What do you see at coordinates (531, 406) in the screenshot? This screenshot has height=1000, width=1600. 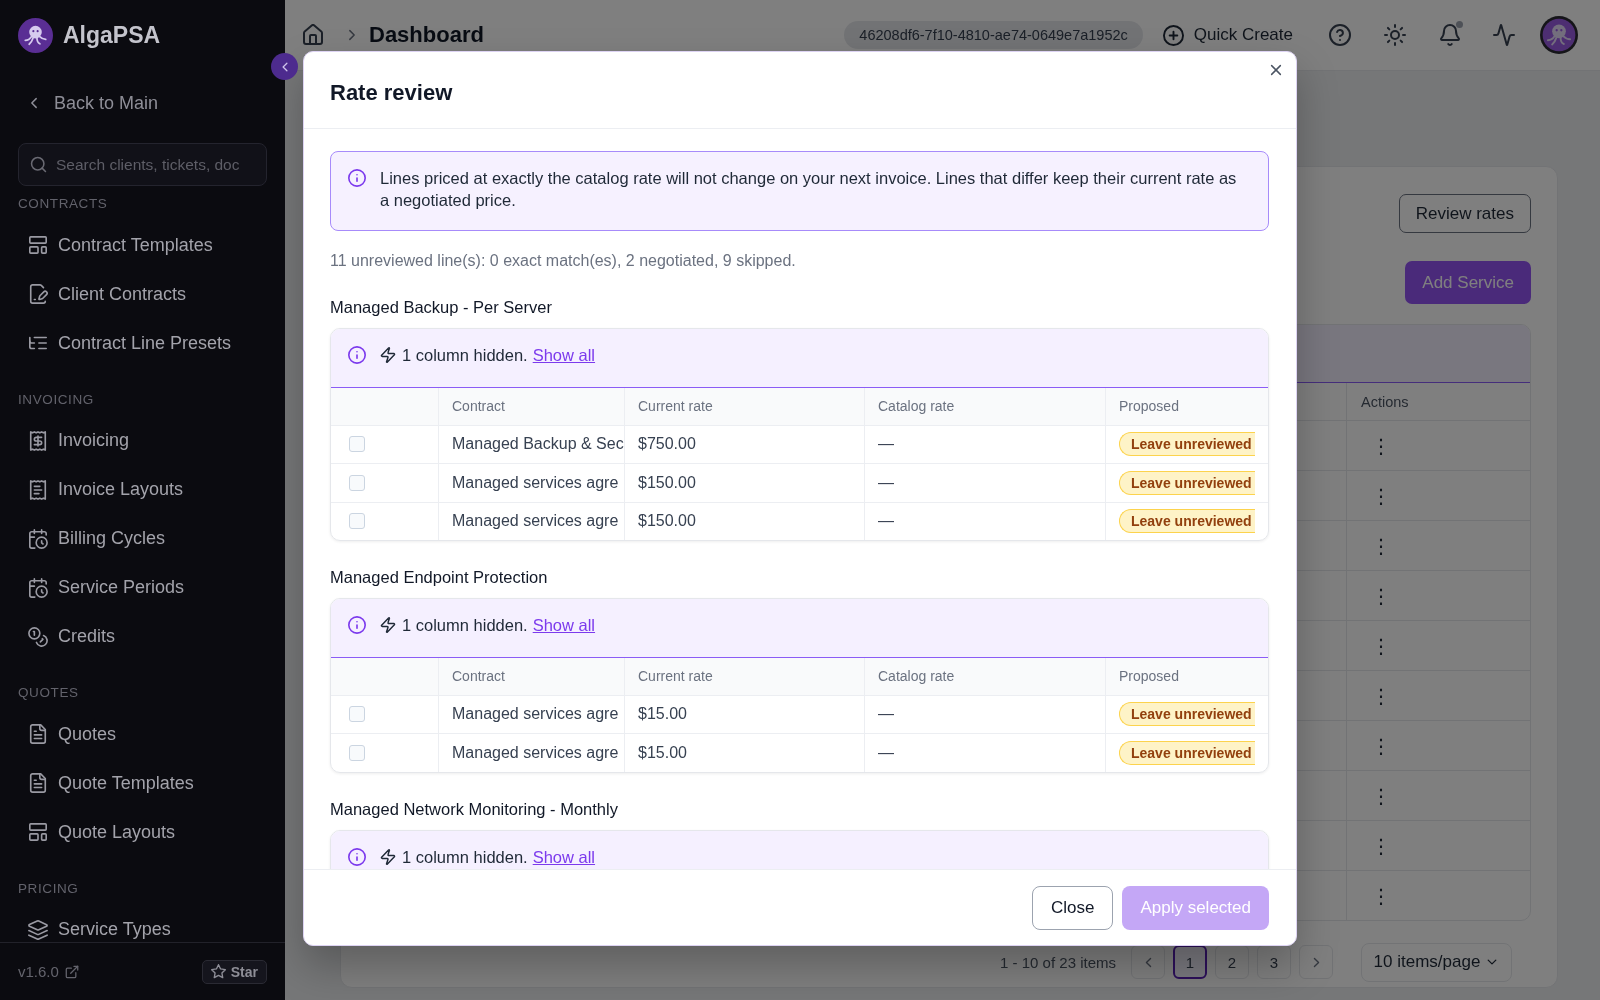 I see `column-header: Contract` at bounding box center [531, 406].